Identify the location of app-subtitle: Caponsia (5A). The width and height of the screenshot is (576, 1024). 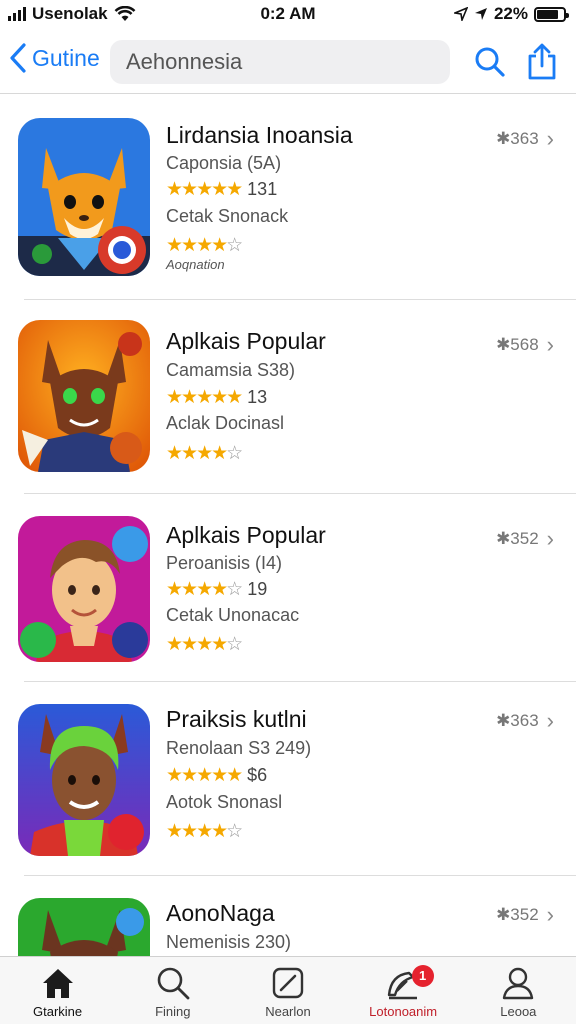
(224, 163).